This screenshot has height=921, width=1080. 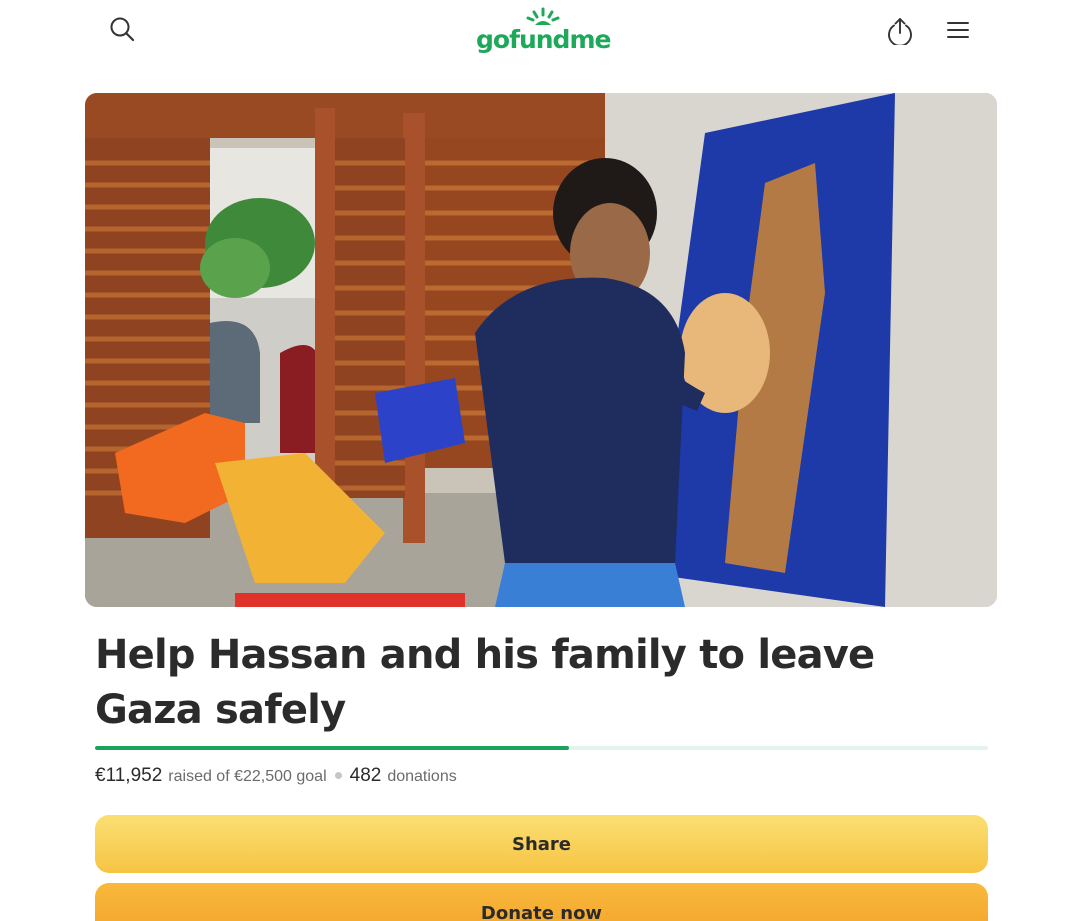 What do you see at coordinates (541, 902) in the screenshot?
I see `donate-now-button: Donate now` at bounding box center [541, 902].